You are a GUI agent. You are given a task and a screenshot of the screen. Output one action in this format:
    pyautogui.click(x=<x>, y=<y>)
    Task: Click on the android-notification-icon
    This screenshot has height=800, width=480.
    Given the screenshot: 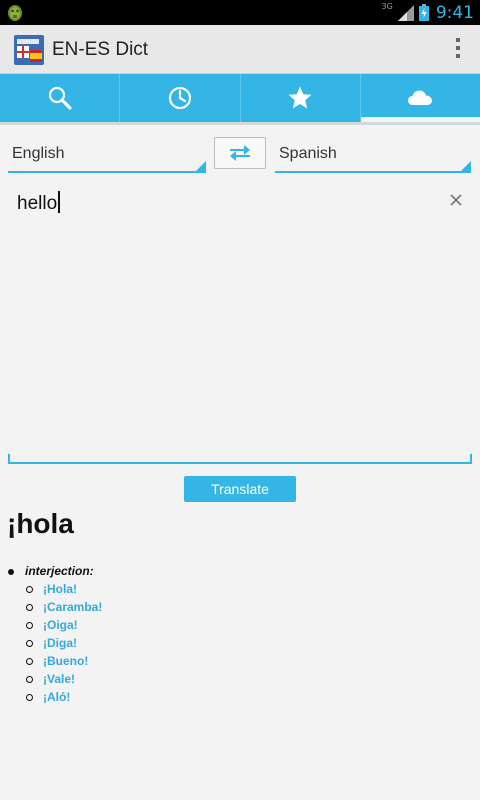 What is the action you would take?
    pyautogui.click(x=15, y=13)
    